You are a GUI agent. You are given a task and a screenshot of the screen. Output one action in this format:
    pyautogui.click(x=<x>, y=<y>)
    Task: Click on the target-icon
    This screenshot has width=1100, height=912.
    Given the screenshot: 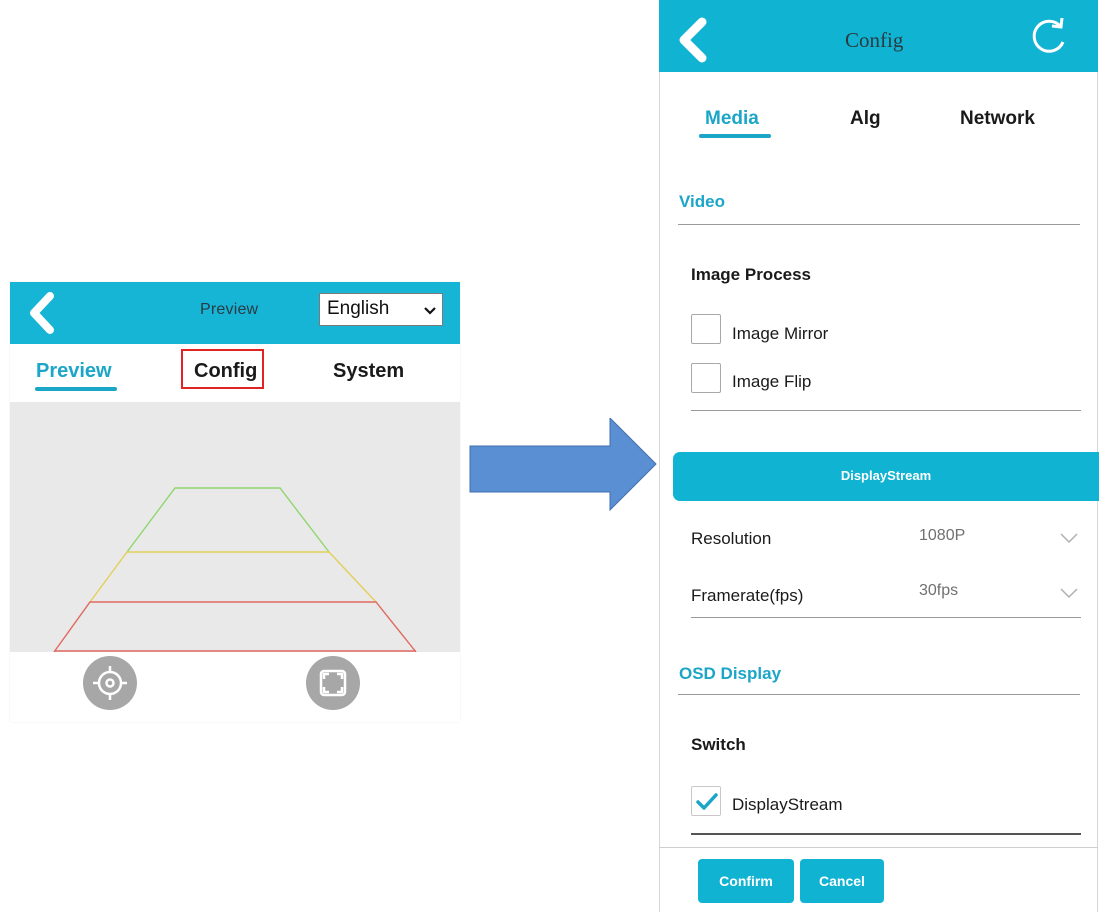 What is the action you would take?
    pyautogui.click(x=110, y=683)
    